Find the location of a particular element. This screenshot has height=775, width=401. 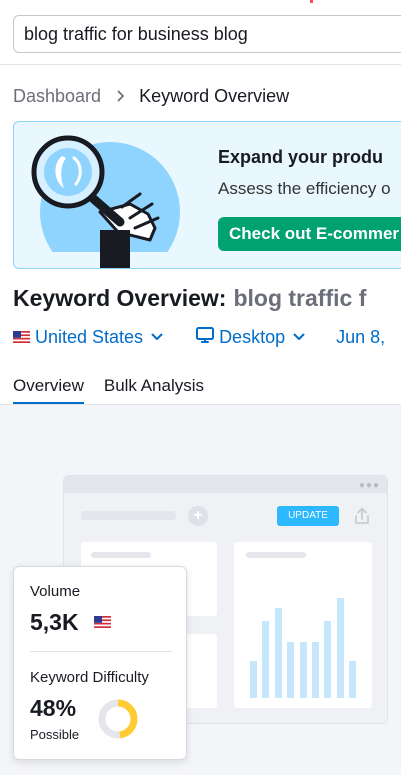

chevron-right-icon is located at coordinates (121, 96).